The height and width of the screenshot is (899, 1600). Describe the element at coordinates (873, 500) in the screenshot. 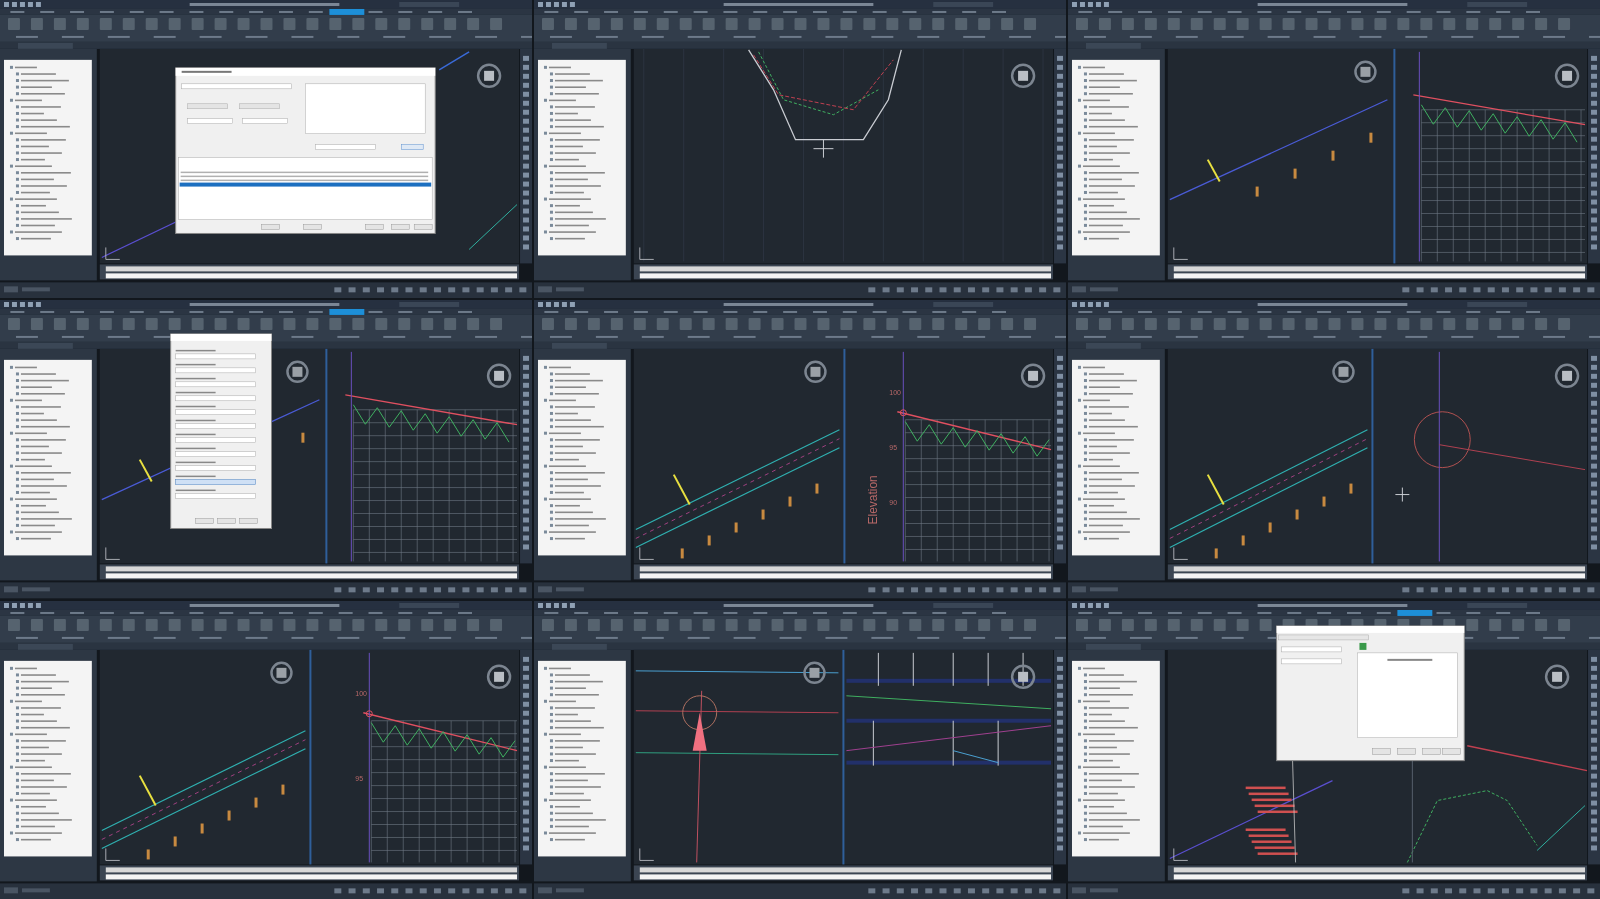

I see `axis-title: Elevation` at that location.